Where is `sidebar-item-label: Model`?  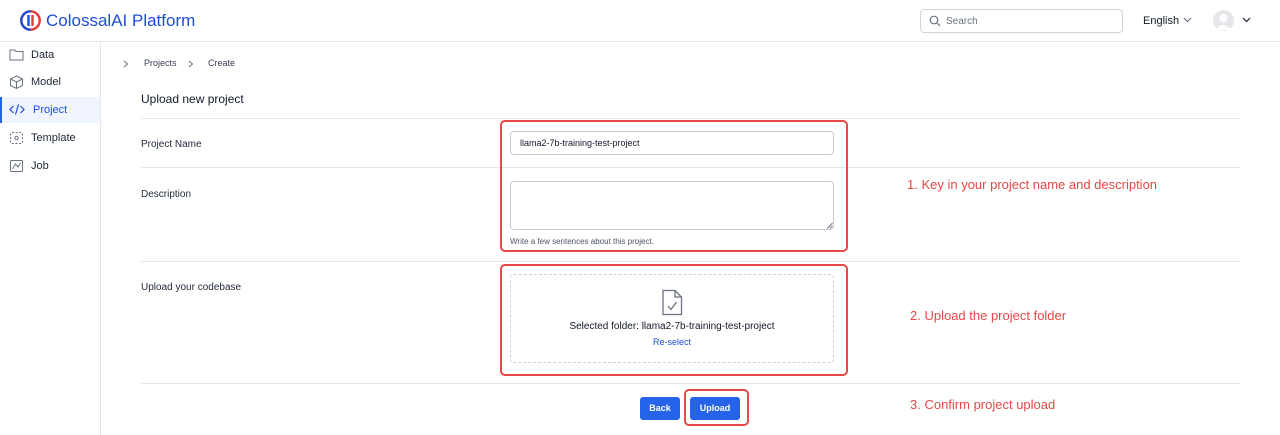 sidebar-item-label: Model is located at coordinates (46, 82).